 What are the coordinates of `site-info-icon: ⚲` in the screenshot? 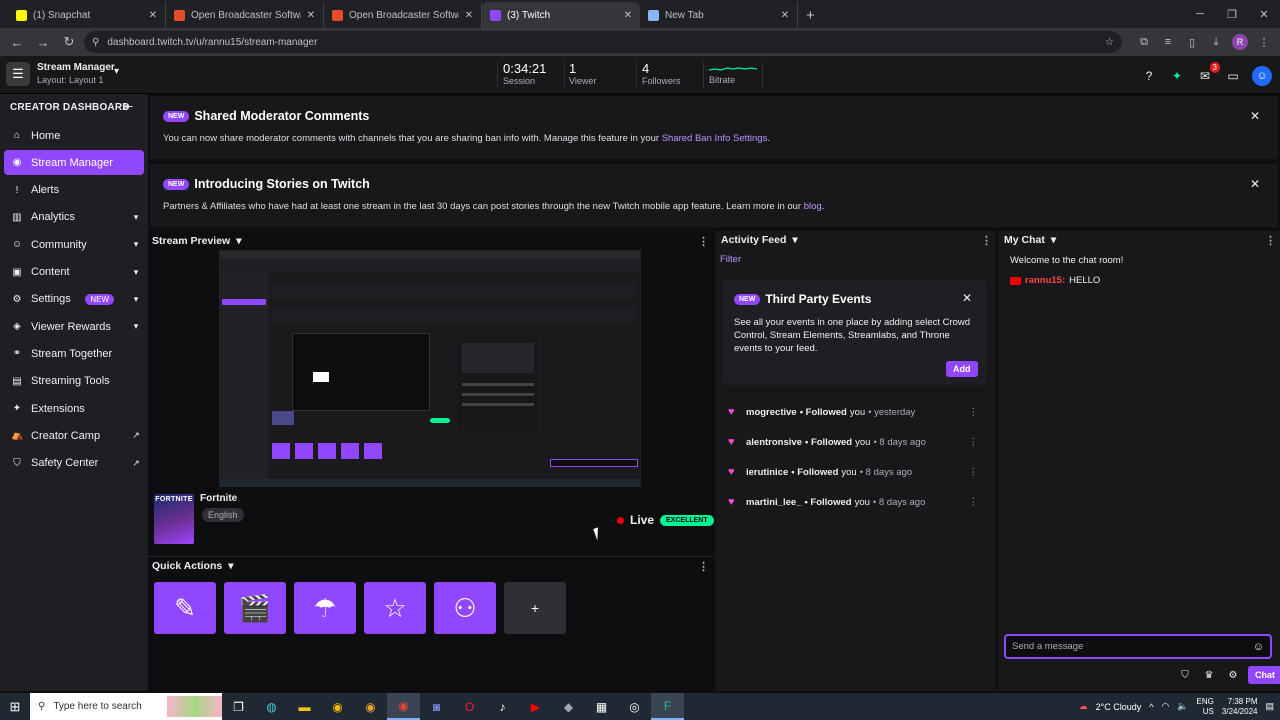 It's located at (95, 42).